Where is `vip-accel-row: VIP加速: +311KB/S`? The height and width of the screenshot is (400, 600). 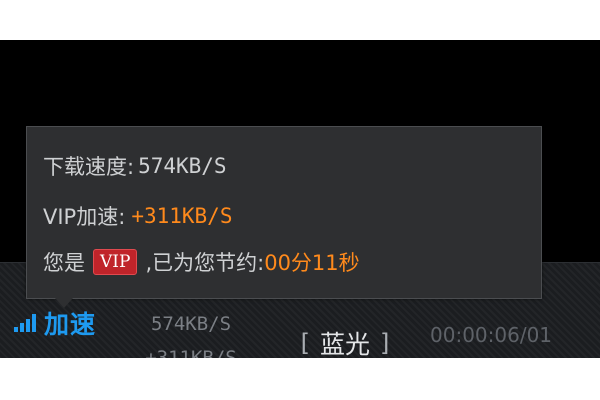 vip-accel-row: VIP加速: +311KB/S is located at coordinates (137, 216).